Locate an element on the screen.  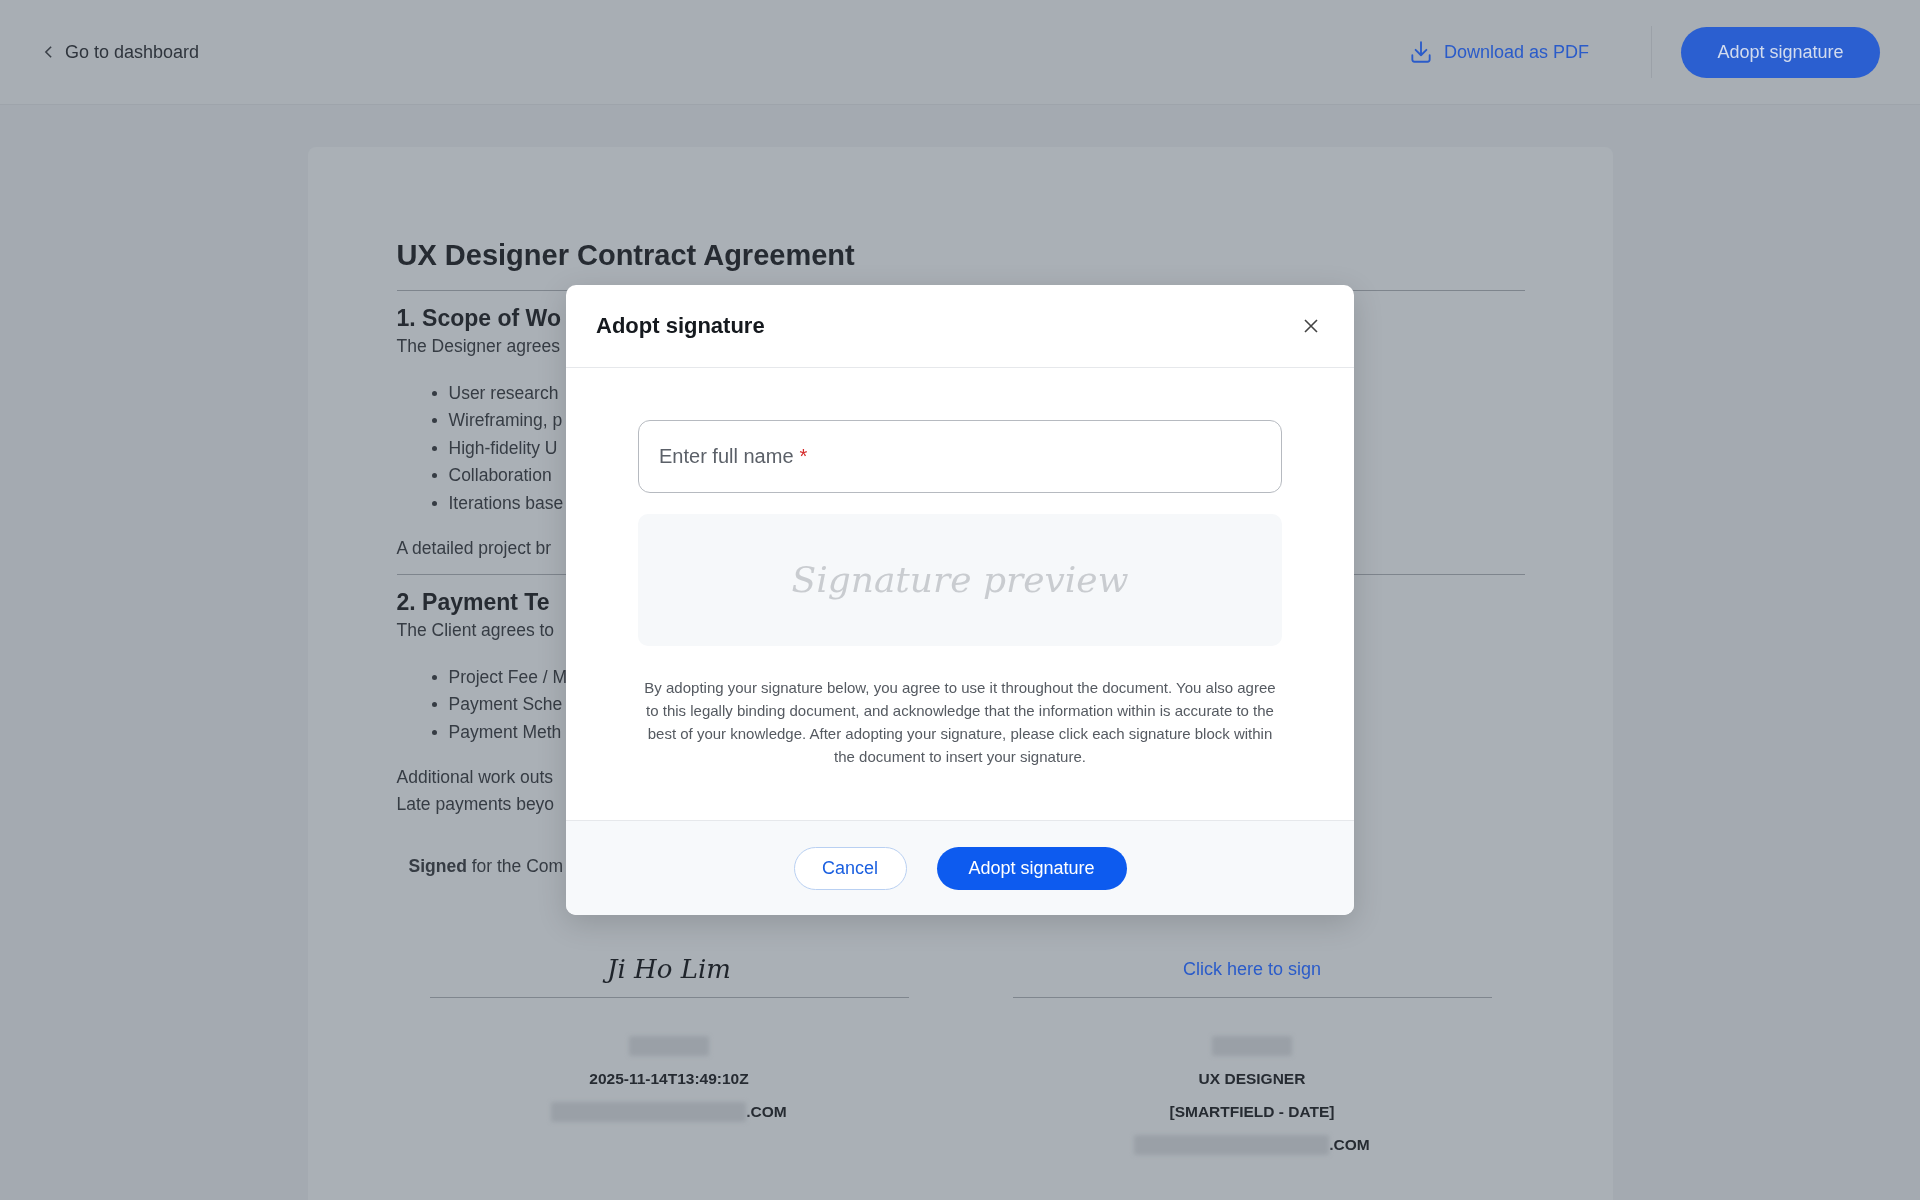
list-item: Payment Sche is located at coordinates (505, 705).